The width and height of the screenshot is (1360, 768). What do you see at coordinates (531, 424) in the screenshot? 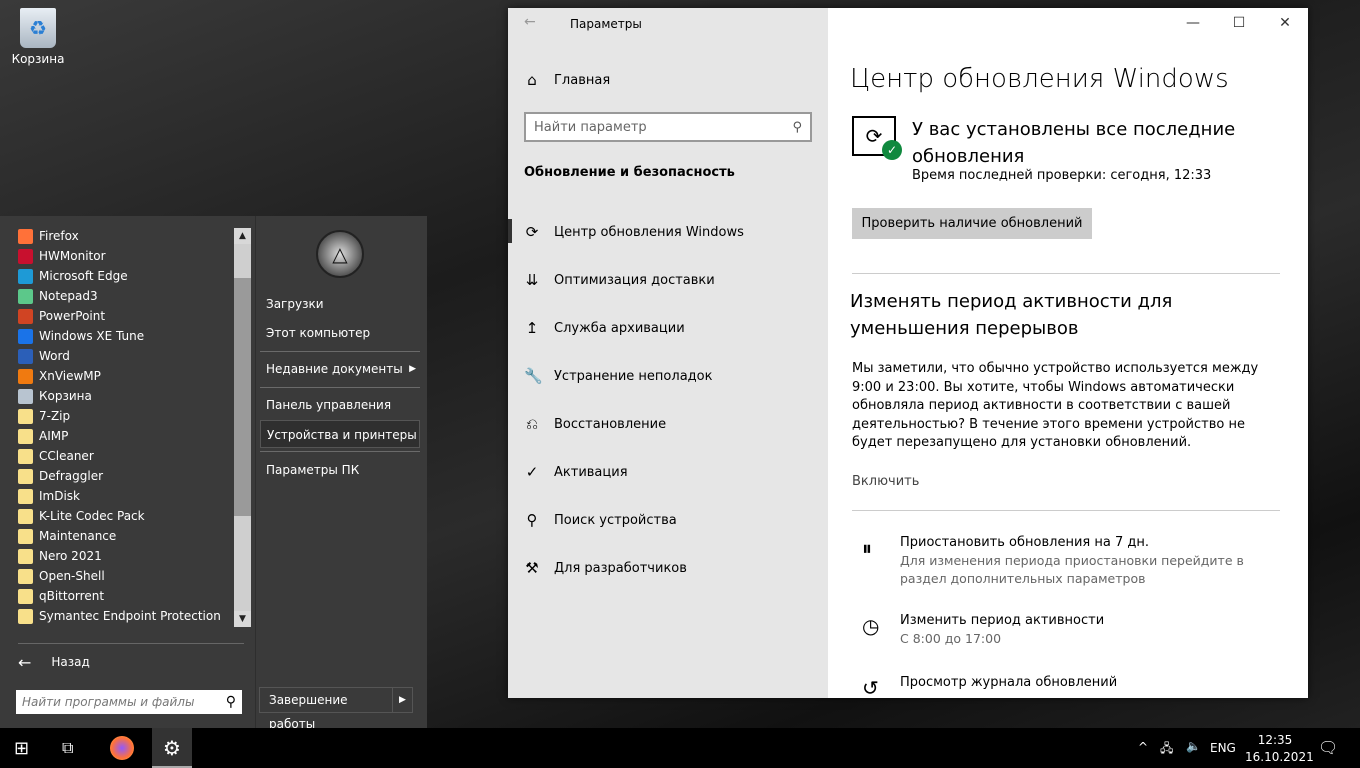
I see `recovery-icon: ⎌` at bounding box center [531, 424].